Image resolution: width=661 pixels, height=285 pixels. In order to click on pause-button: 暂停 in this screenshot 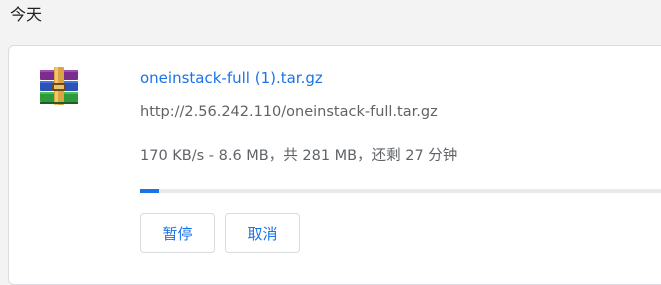, I will do `click(177, 233)`.